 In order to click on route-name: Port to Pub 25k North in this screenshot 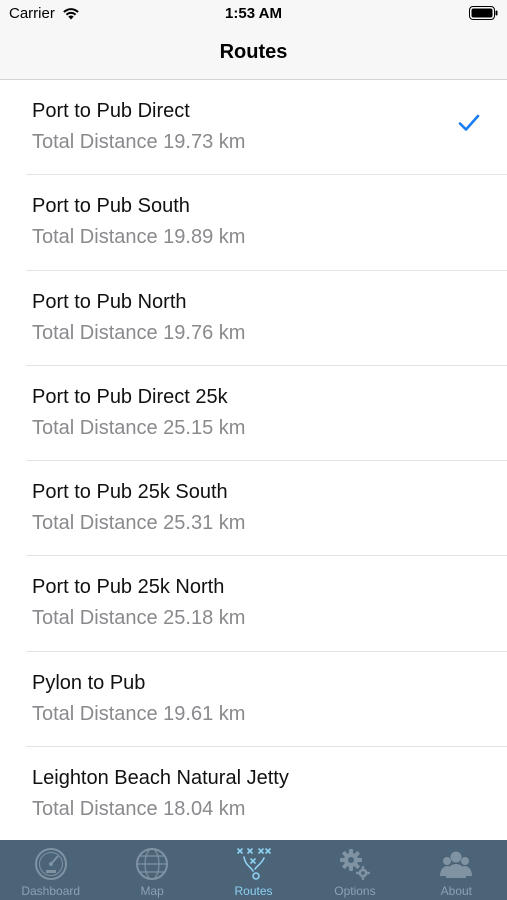, I will do `click(128, 587)`.